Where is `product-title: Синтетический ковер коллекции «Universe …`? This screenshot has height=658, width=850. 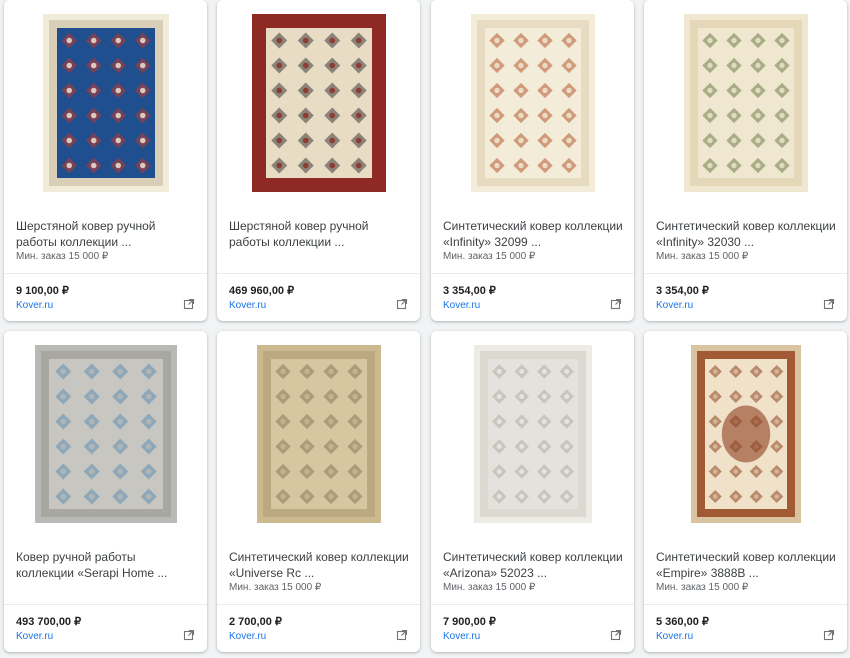 product-title: Синтетический ковер коллекции «Universe … is located at coordinates (319, 565).